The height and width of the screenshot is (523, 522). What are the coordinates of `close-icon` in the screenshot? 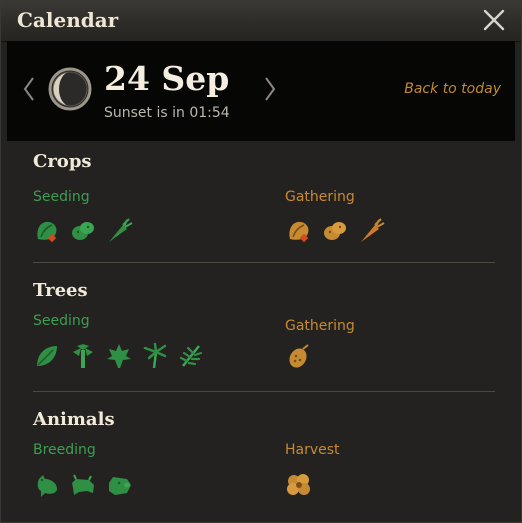 It's located at (494, 20).